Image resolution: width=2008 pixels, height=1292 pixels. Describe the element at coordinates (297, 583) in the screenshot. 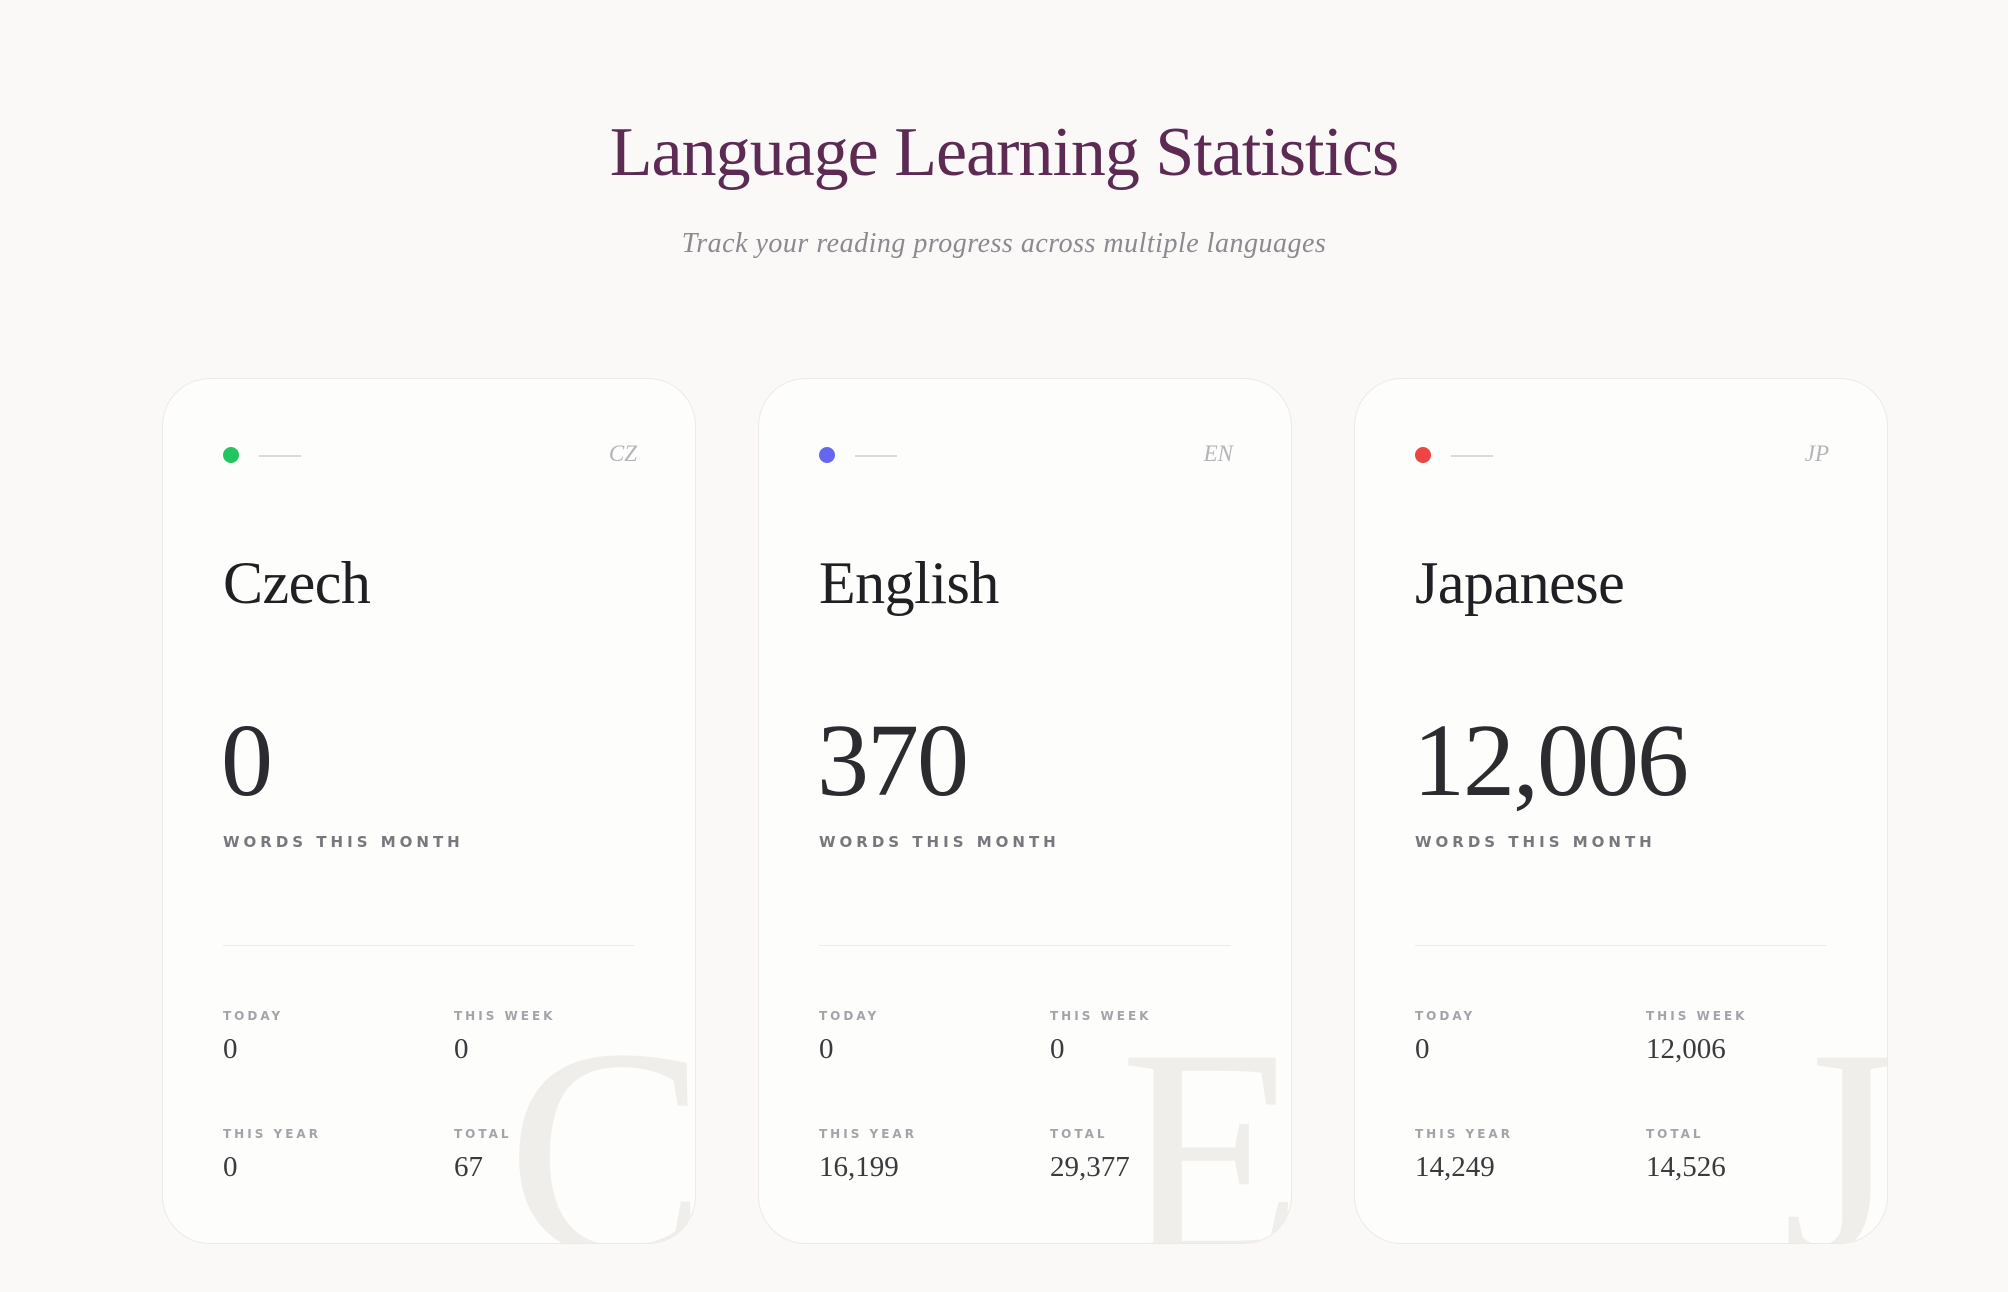

I see `language-name: Czech` at that location.